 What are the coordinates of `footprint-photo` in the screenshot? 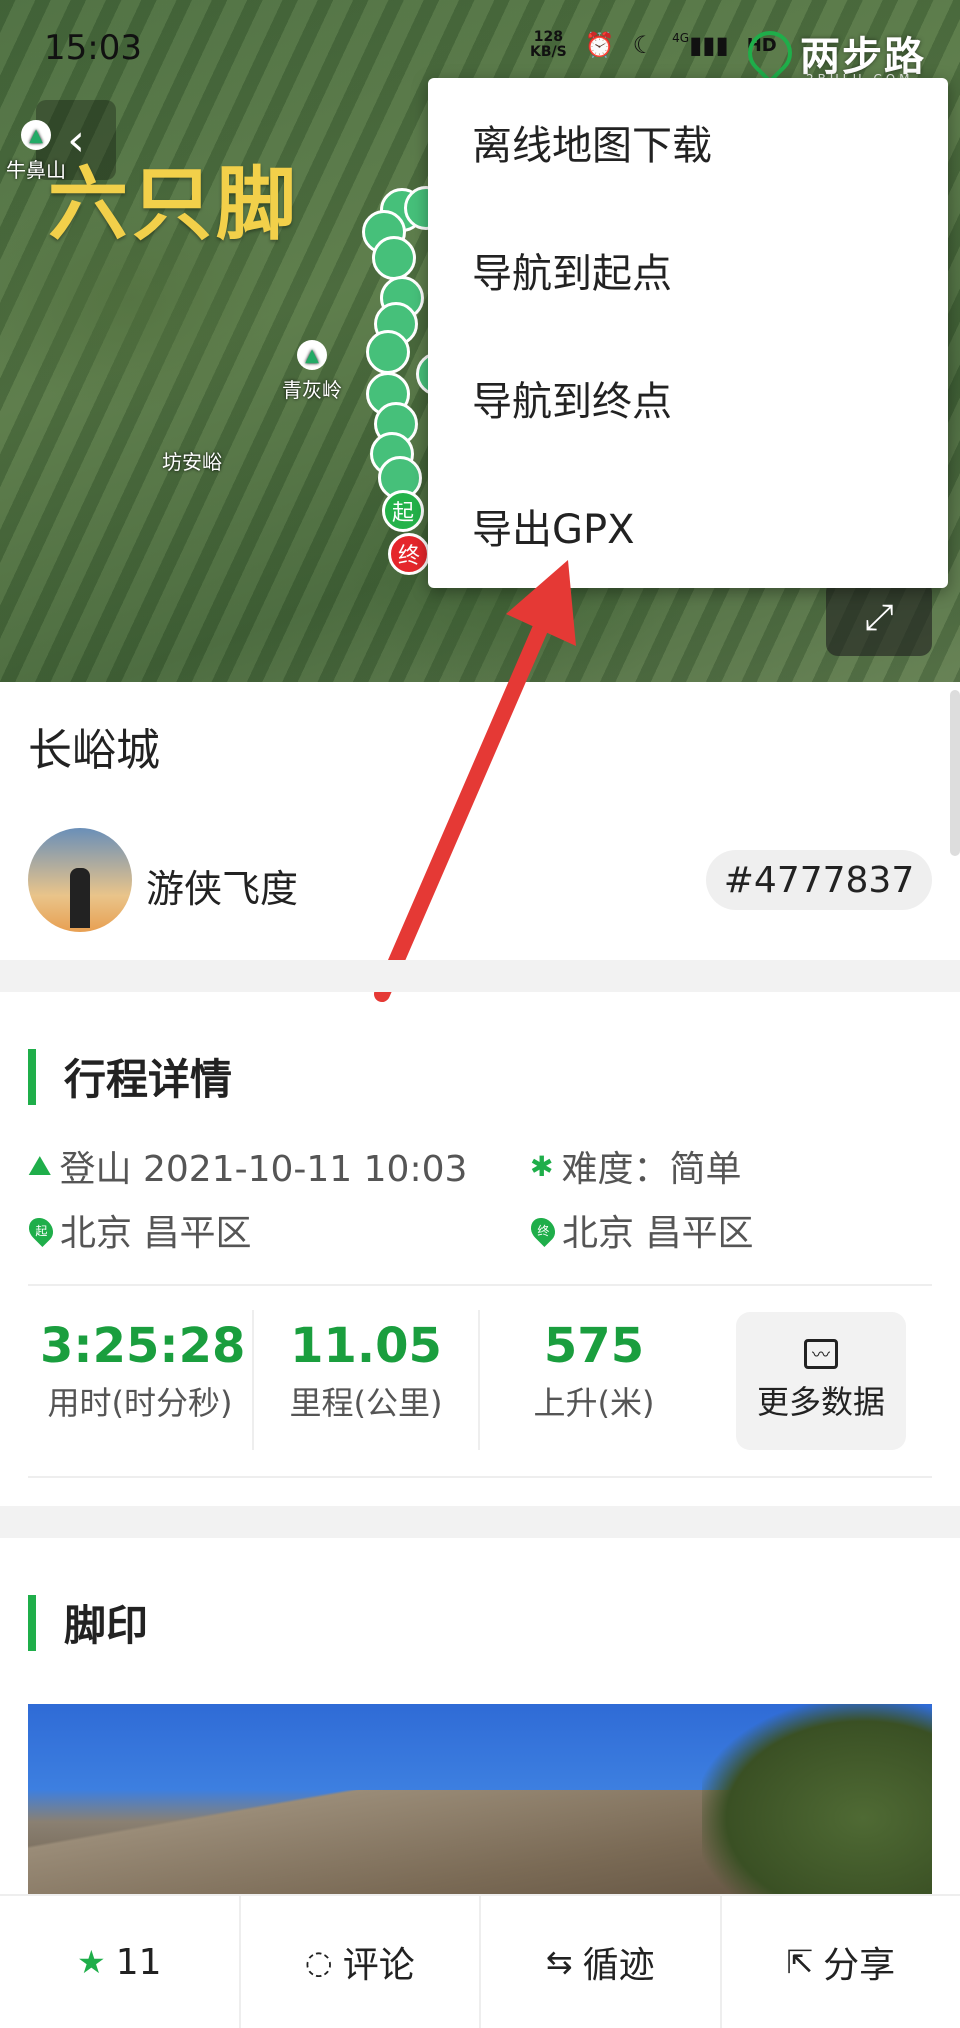 It's located at (480, 1799).